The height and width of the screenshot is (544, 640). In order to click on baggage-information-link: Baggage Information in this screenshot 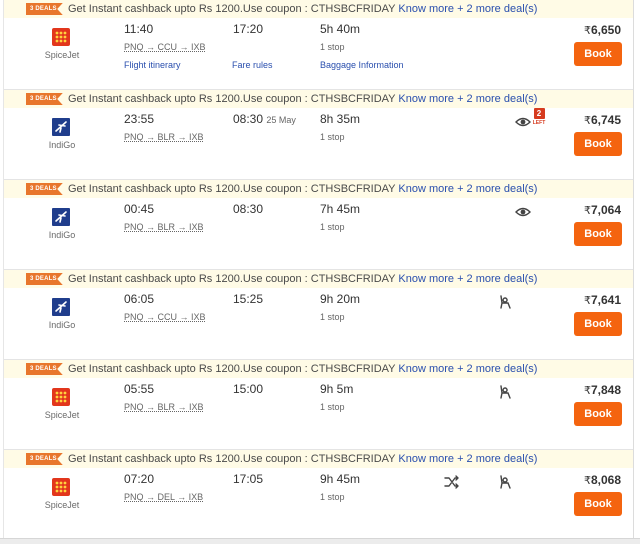, I will do `click(362, 65)`.